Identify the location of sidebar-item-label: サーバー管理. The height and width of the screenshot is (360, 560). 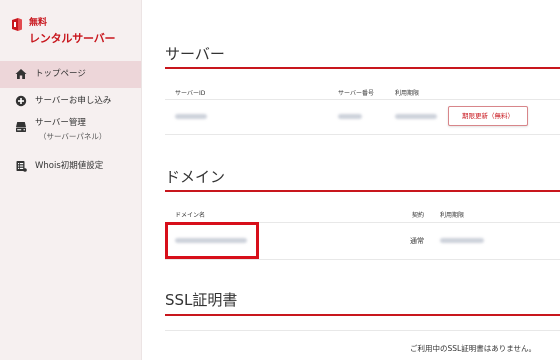
(60, 123).